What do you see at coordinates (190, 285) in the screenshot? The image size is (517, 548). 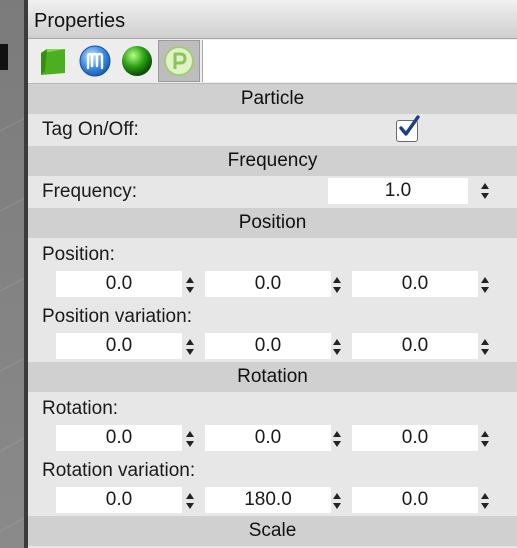 I see `position-x-stepper-icon` at bounding box center [190, 285].